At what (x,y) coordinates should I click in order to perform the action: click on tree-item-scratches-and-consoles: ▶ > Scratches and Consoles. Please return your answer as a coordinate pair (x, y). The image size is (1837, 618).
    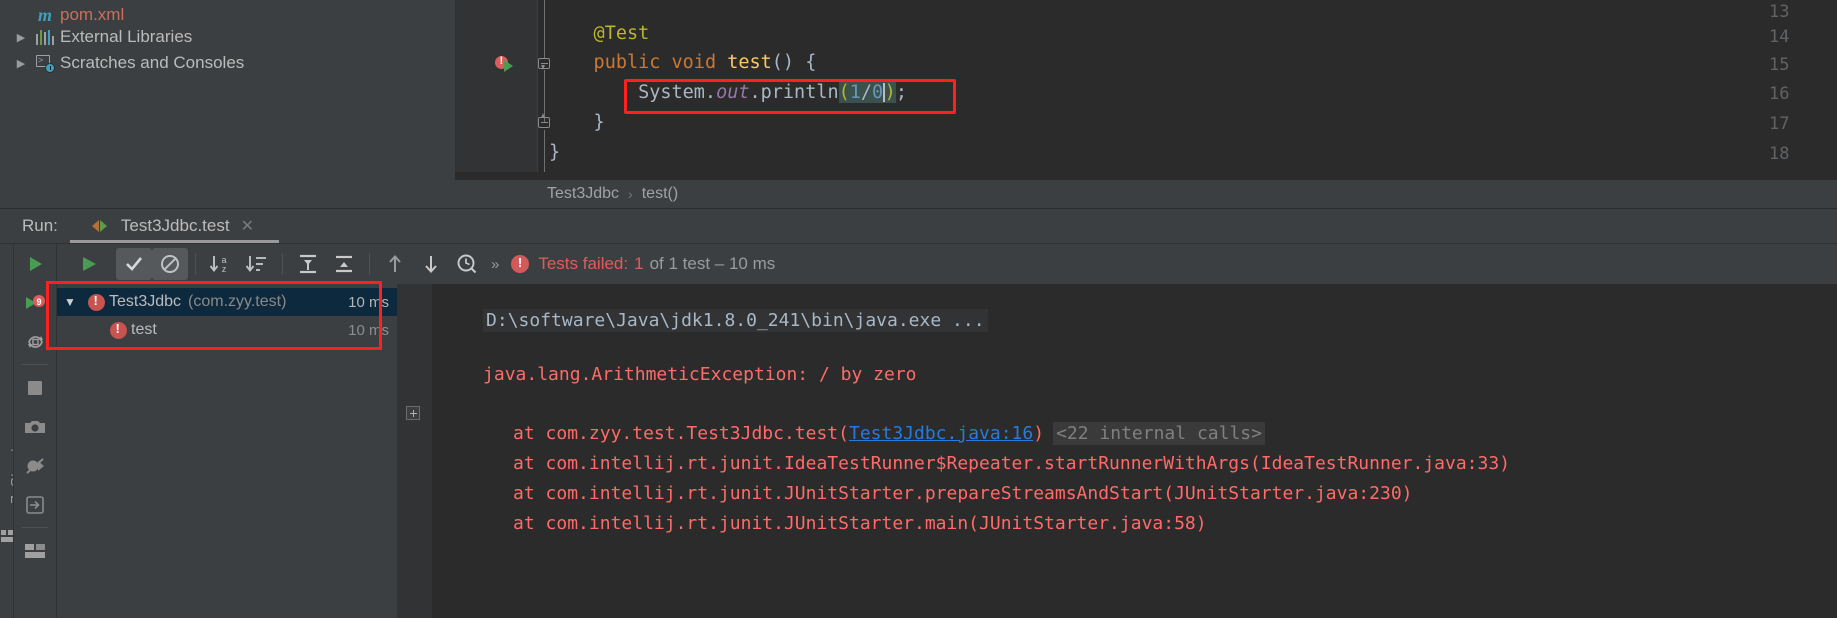
    Looking at the image, I should click on (227, 63).